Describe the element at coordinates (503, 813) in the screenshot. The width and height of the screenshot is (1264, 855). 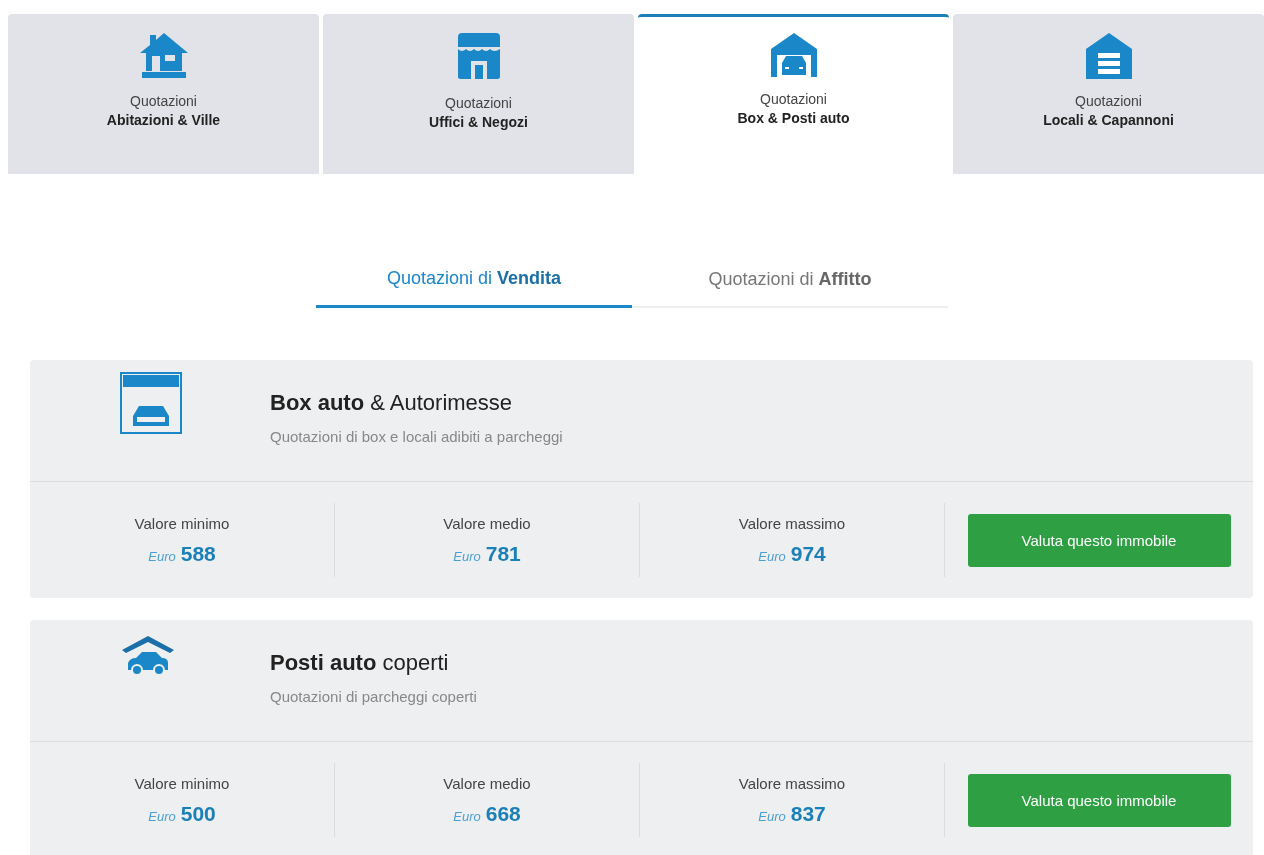
I see `price-value: 668` at that location.